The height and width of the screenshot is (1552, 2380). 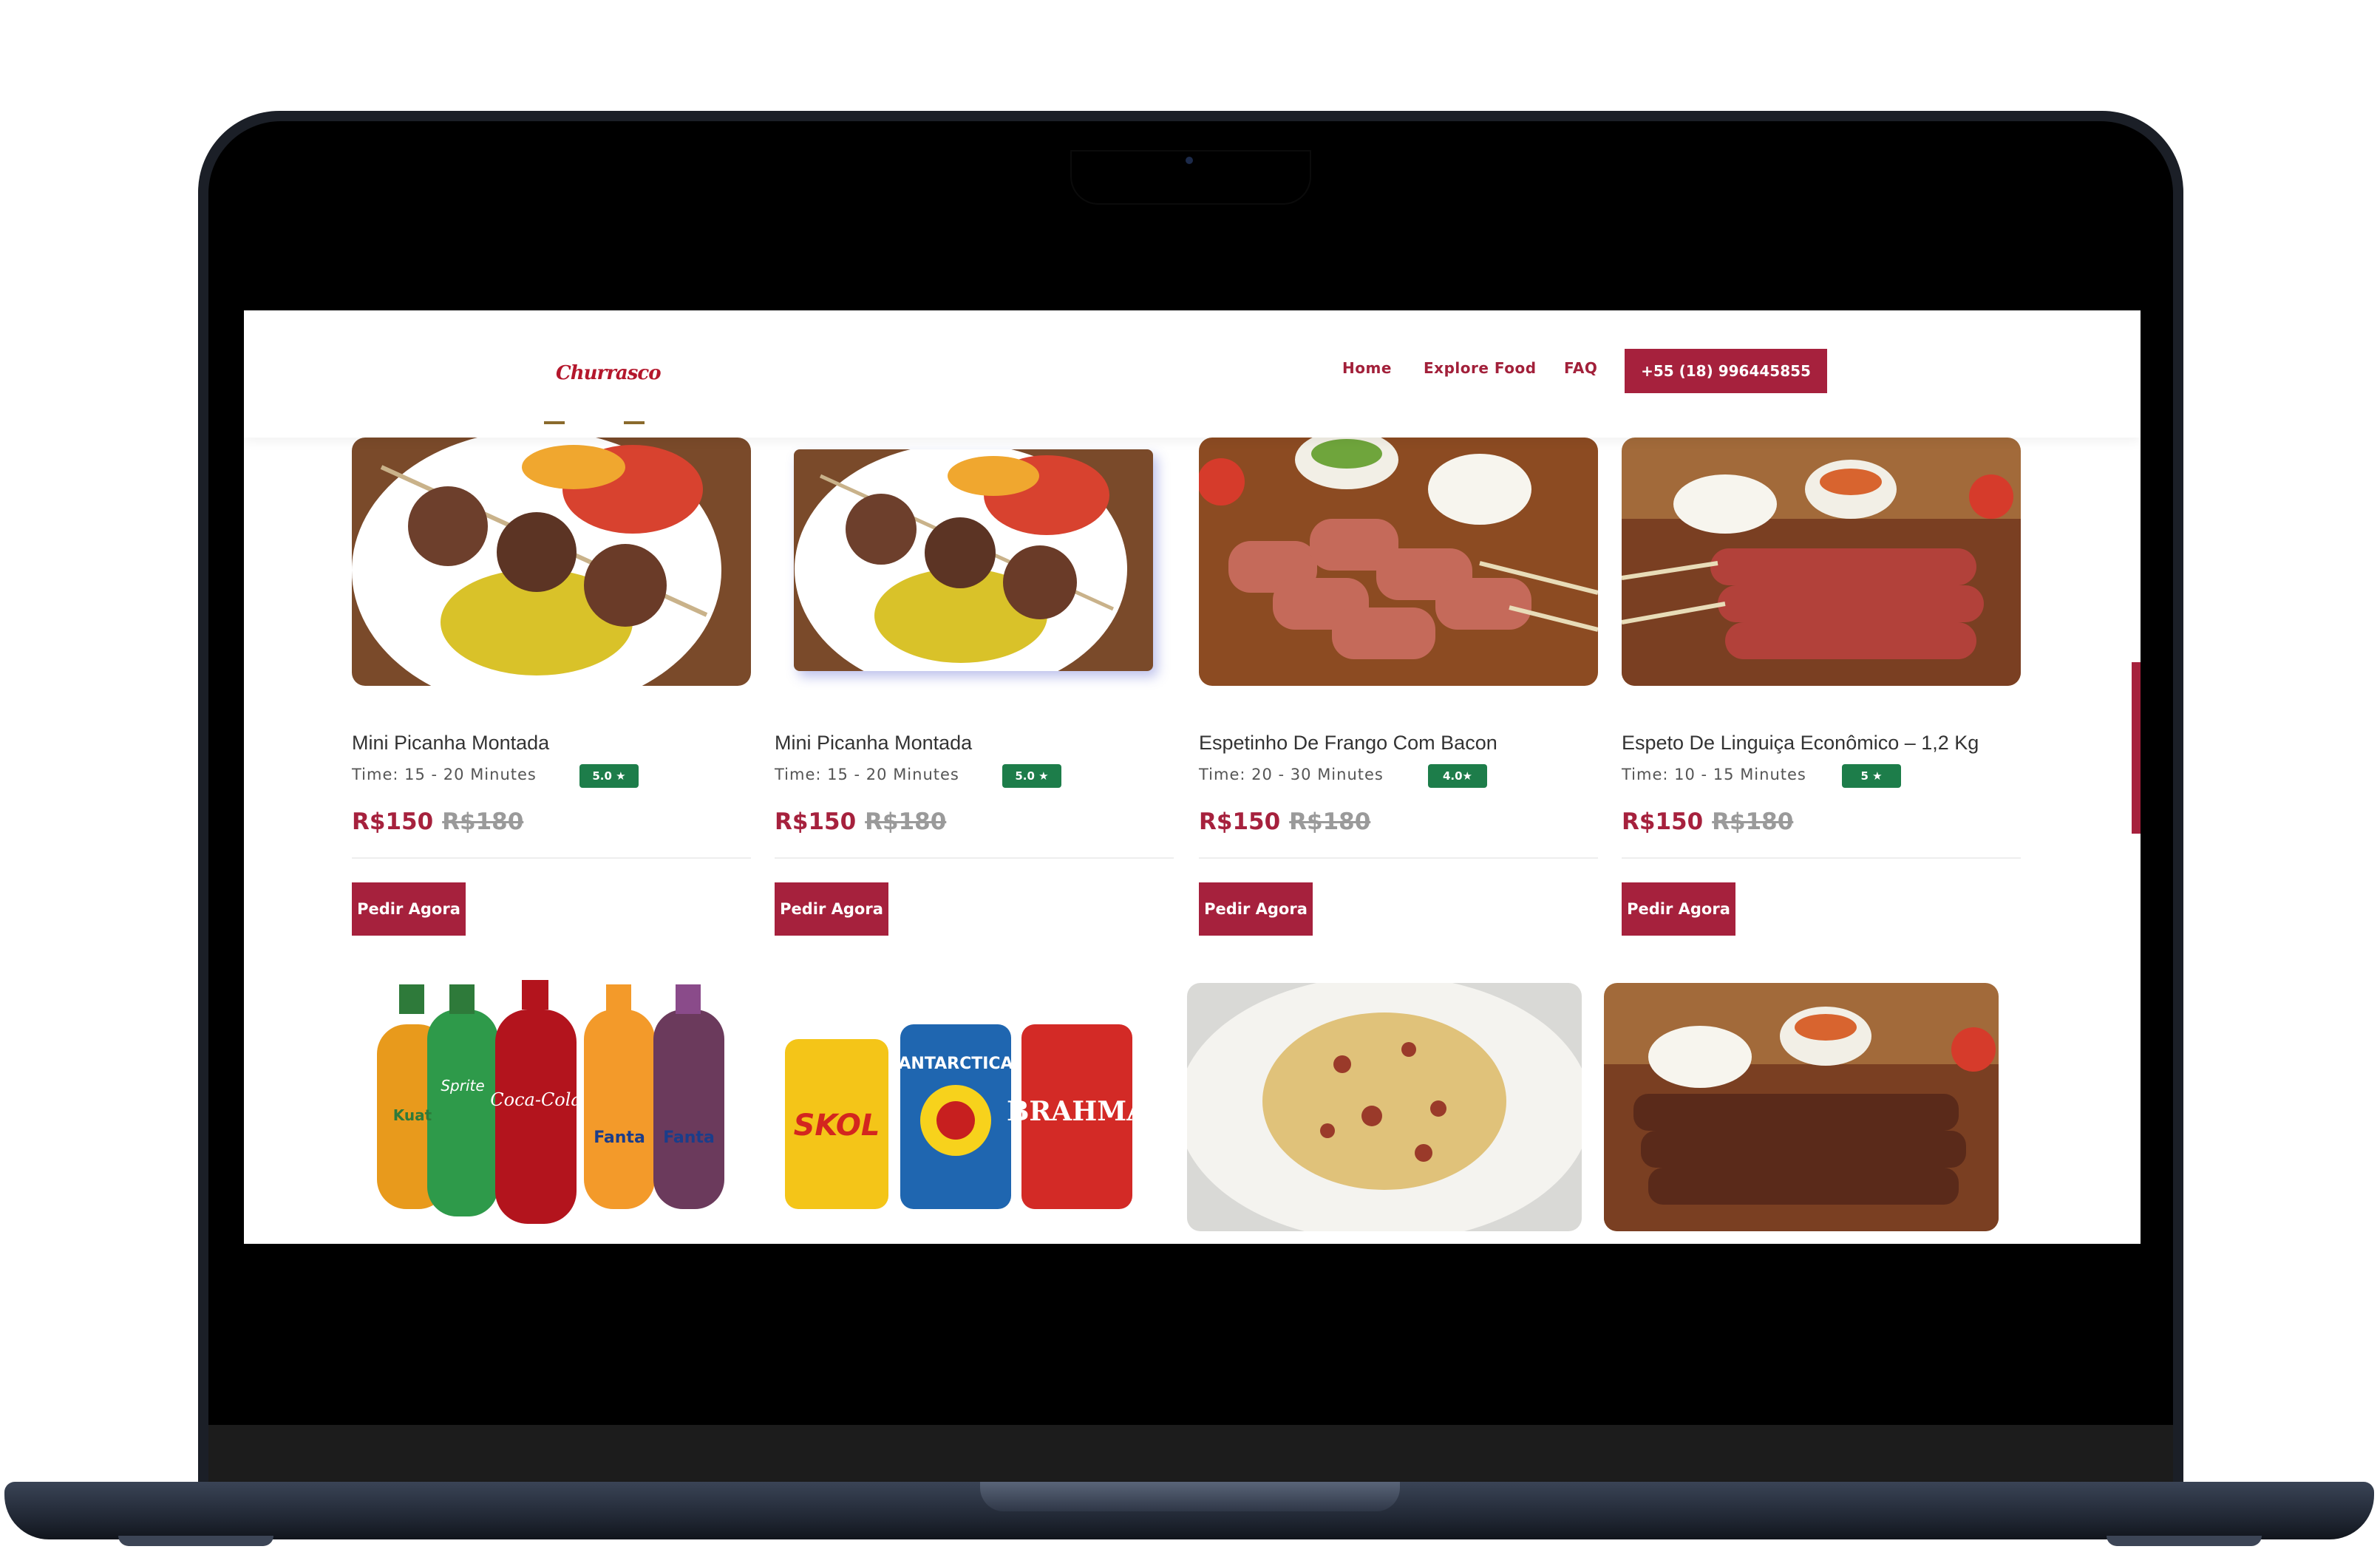 I want to click on rating-badge: 5 ★, so click(x=1871, y=776).